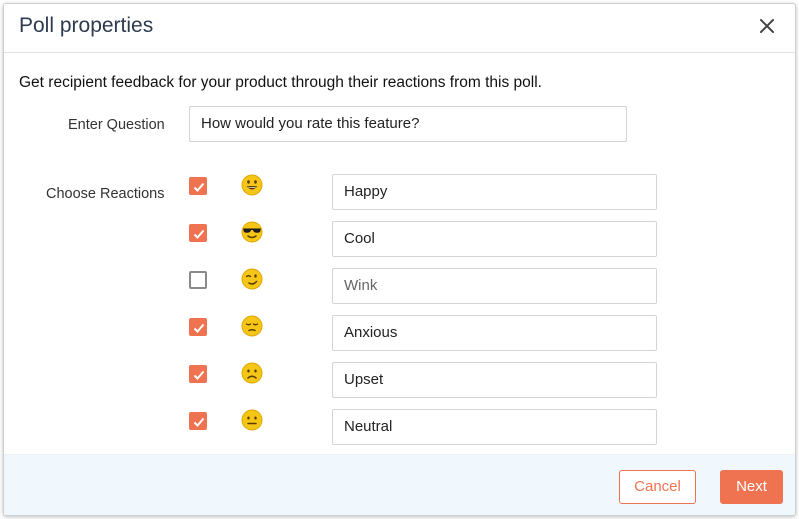  What do you see at coordinates (198, 327) in the screenshot?
I see `reaction-checkbox-anxious` at bounding box center [198, 327].